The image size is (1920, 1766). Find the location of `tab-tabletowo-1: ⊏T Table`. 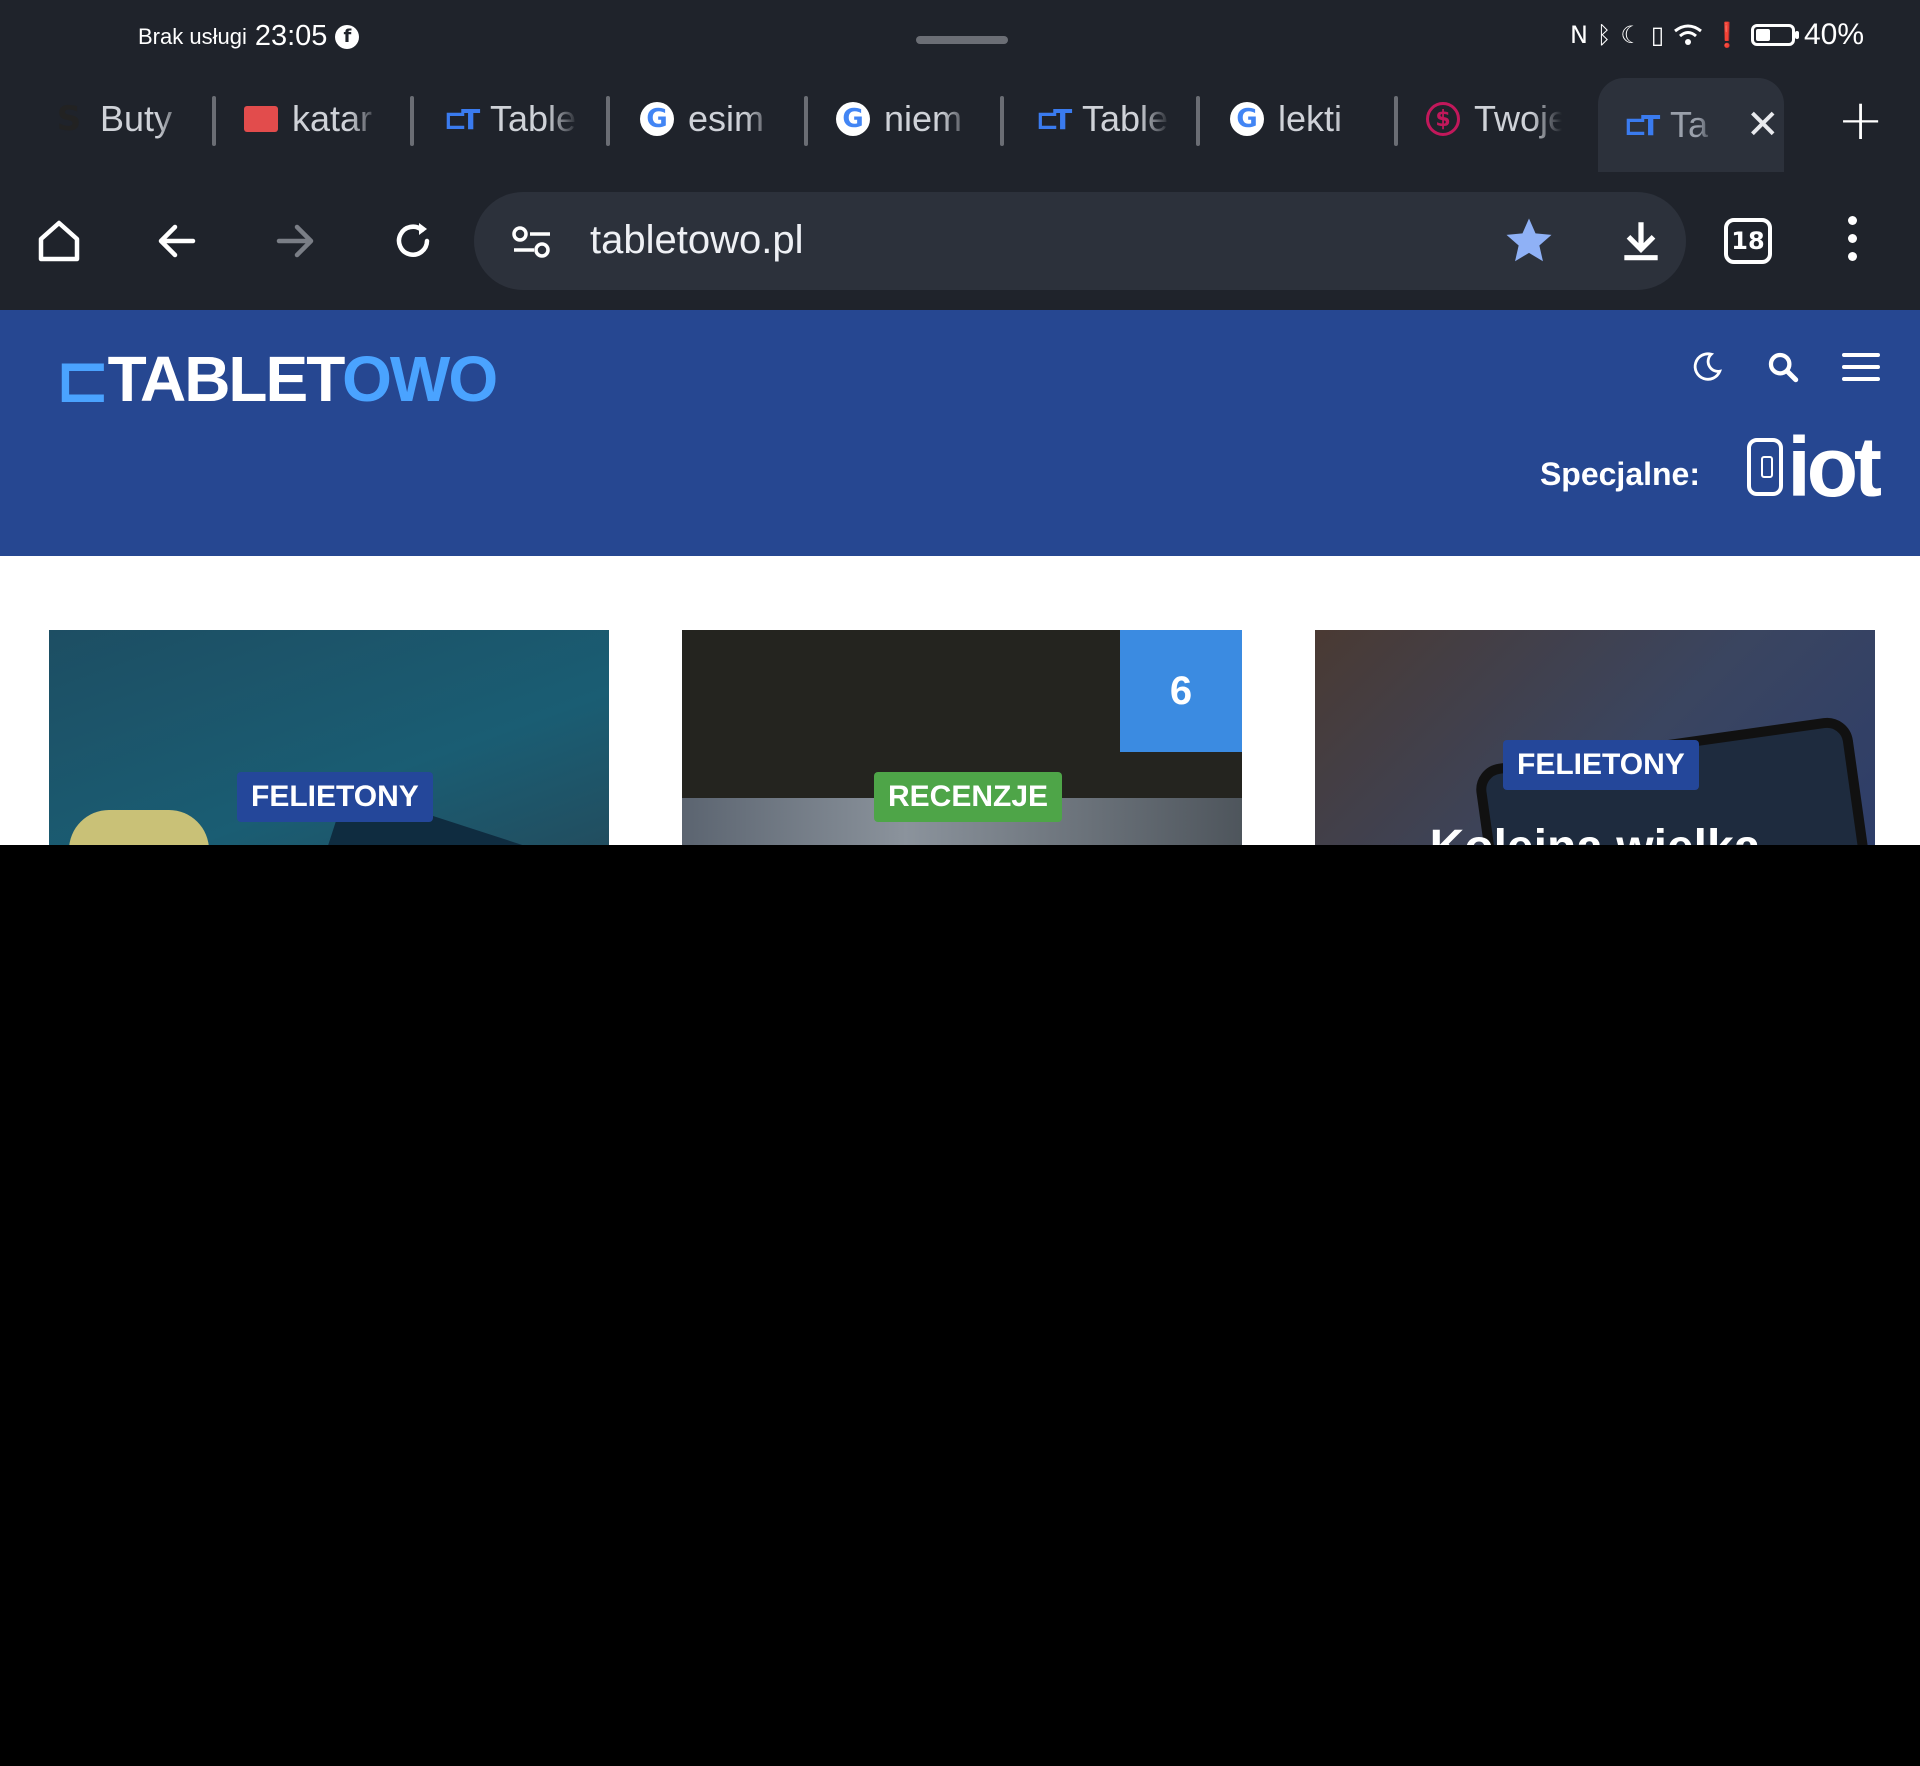

tab-tabletowo-1: ⊏T Table is located at coordinates (517, 119).